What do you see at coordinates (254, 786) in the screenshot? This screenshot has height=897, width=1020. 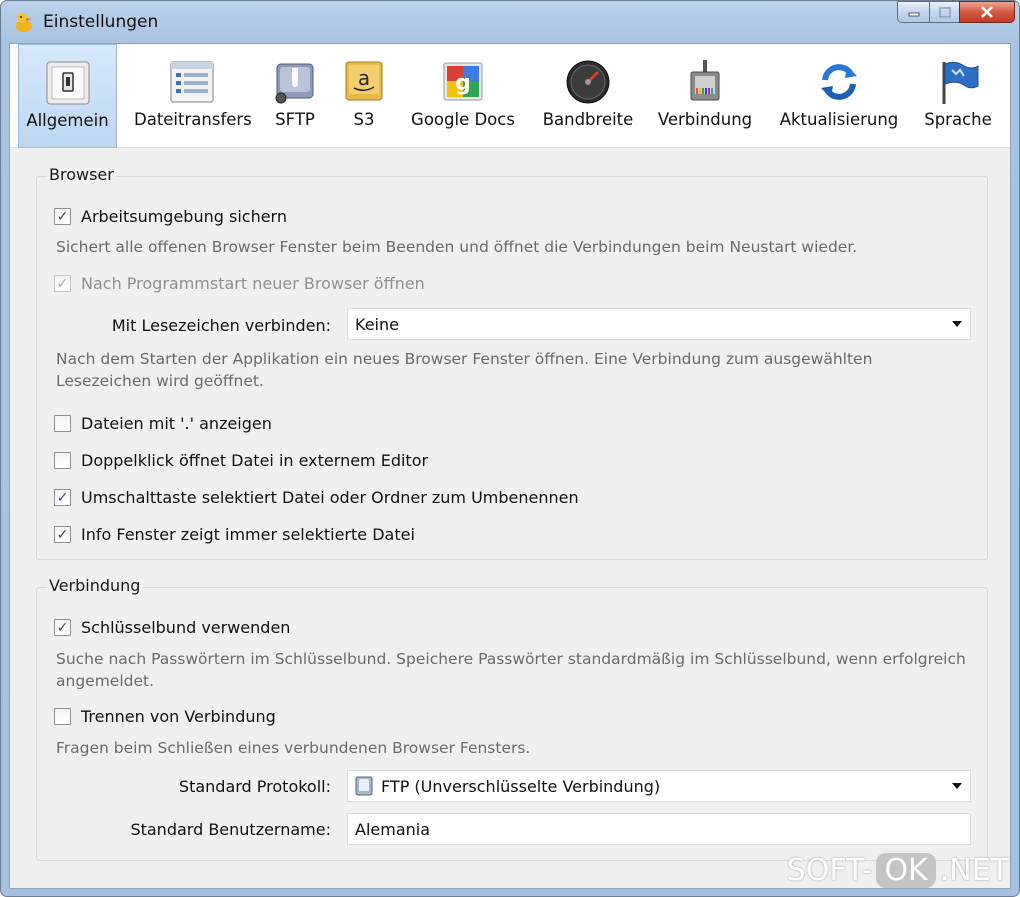 I see `protocol-label: Standard Protokoll:` at bounding box center [254, 786].